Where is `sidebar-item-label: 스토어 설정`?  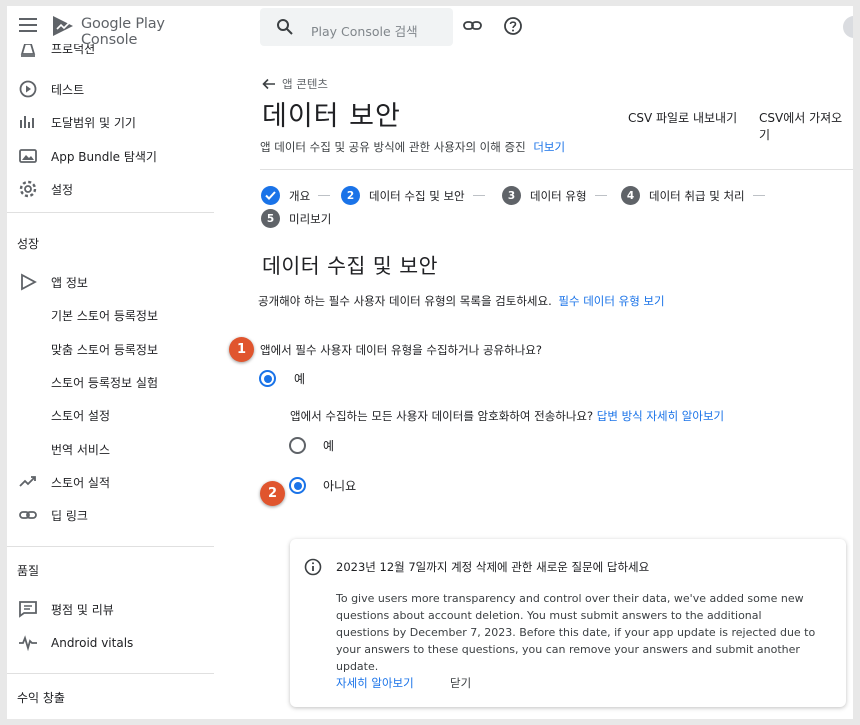
sidebar-item-label: 스토어 설정 is located at coordinates (81, 415).